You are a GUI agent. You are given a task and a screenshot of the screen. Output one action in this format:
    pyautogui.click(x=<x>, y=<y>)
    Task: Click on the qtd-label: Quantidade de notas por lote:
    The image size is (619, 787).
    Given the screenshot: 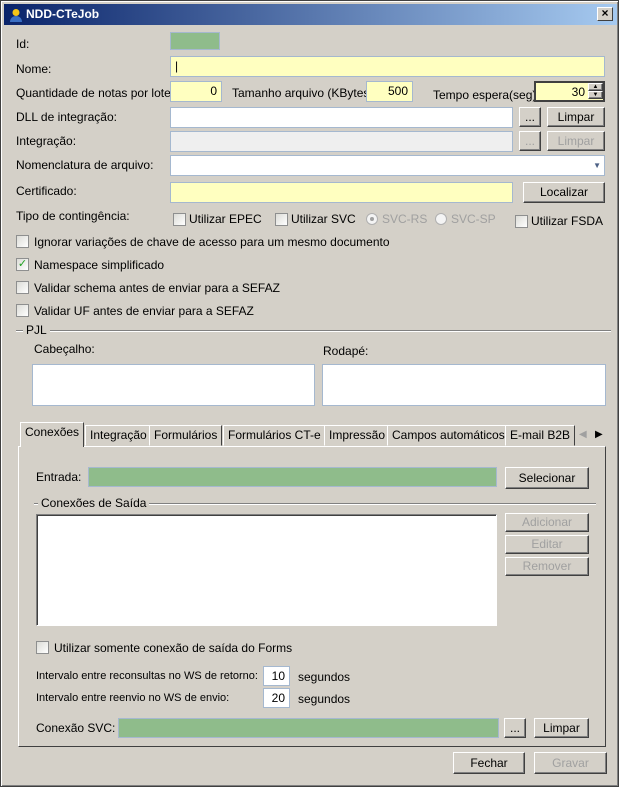 What is the action you would take?
    pyautogui.click(x=95, y=93)
    